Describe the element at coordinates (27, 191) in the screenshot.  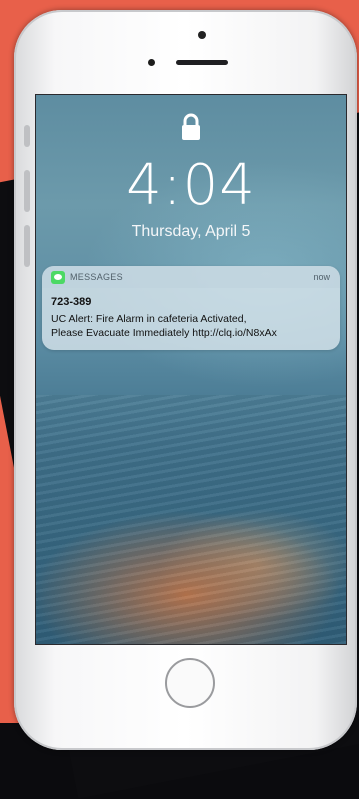
I see `volume-up-button` at that location.